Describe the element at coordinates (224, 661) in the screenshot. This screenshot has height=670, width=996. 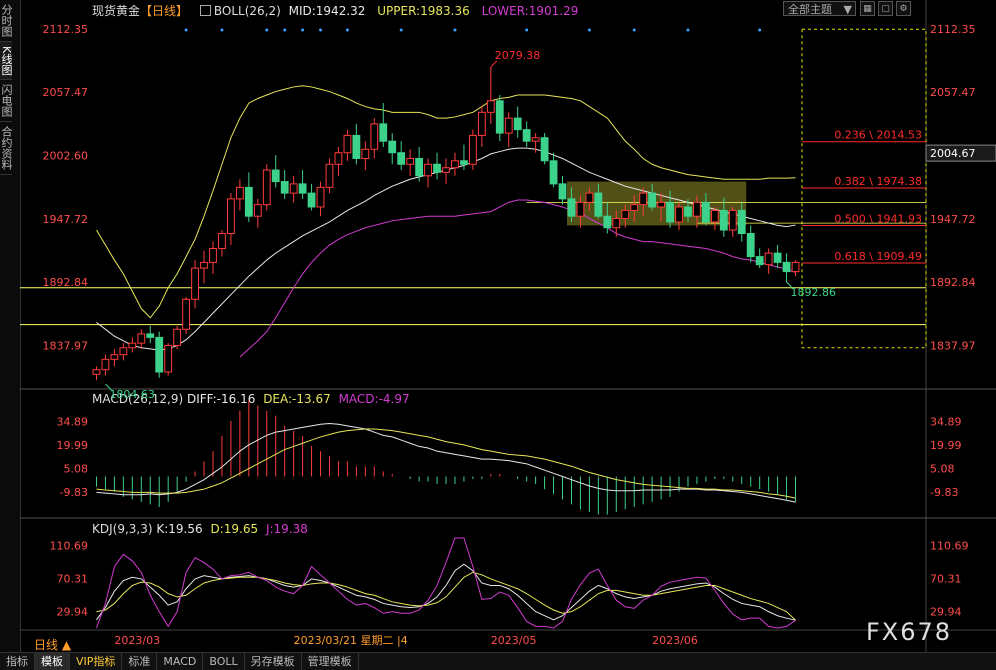
I see `btab-boll: BOLL` at that location.